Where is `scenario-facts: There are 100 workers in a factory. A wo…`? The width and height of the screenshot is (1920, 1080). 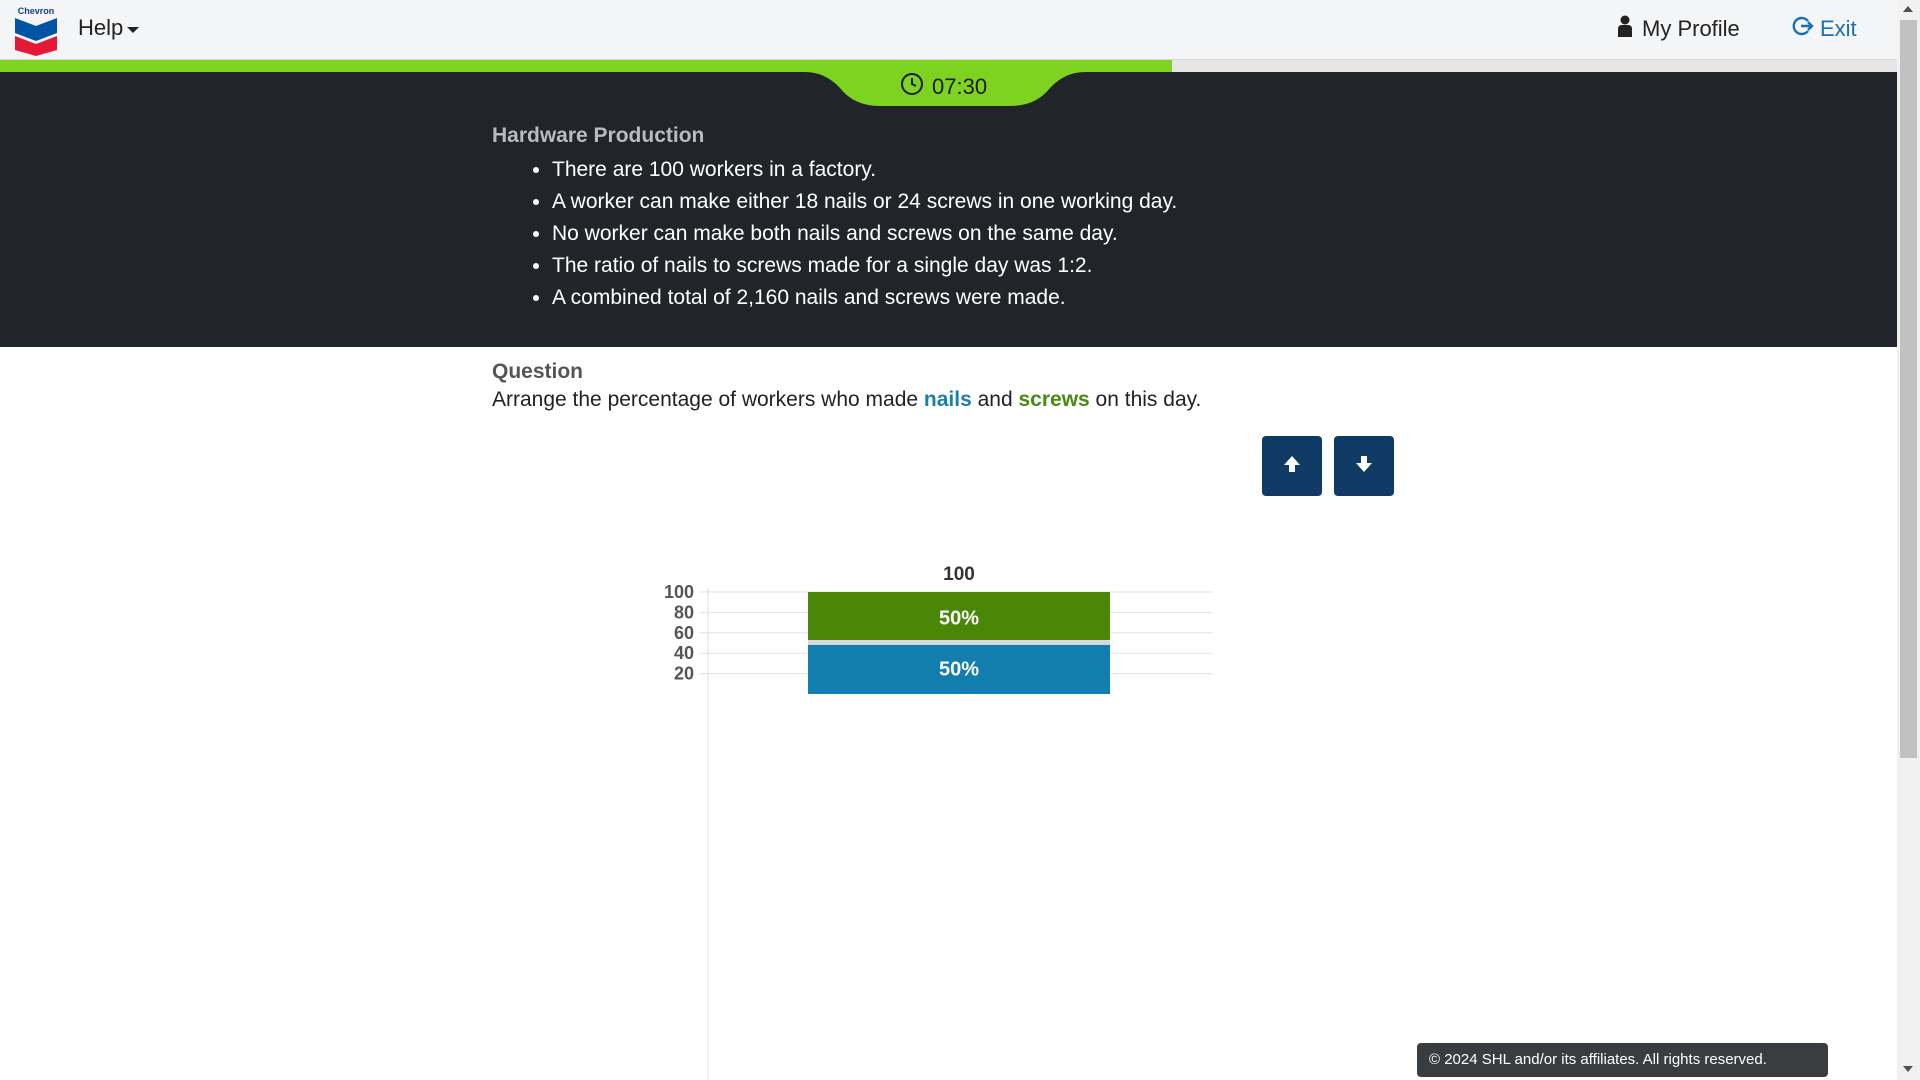
scenario-facts: There are 100 workers in a factory. A wo… is located at coordinates (848, 234).